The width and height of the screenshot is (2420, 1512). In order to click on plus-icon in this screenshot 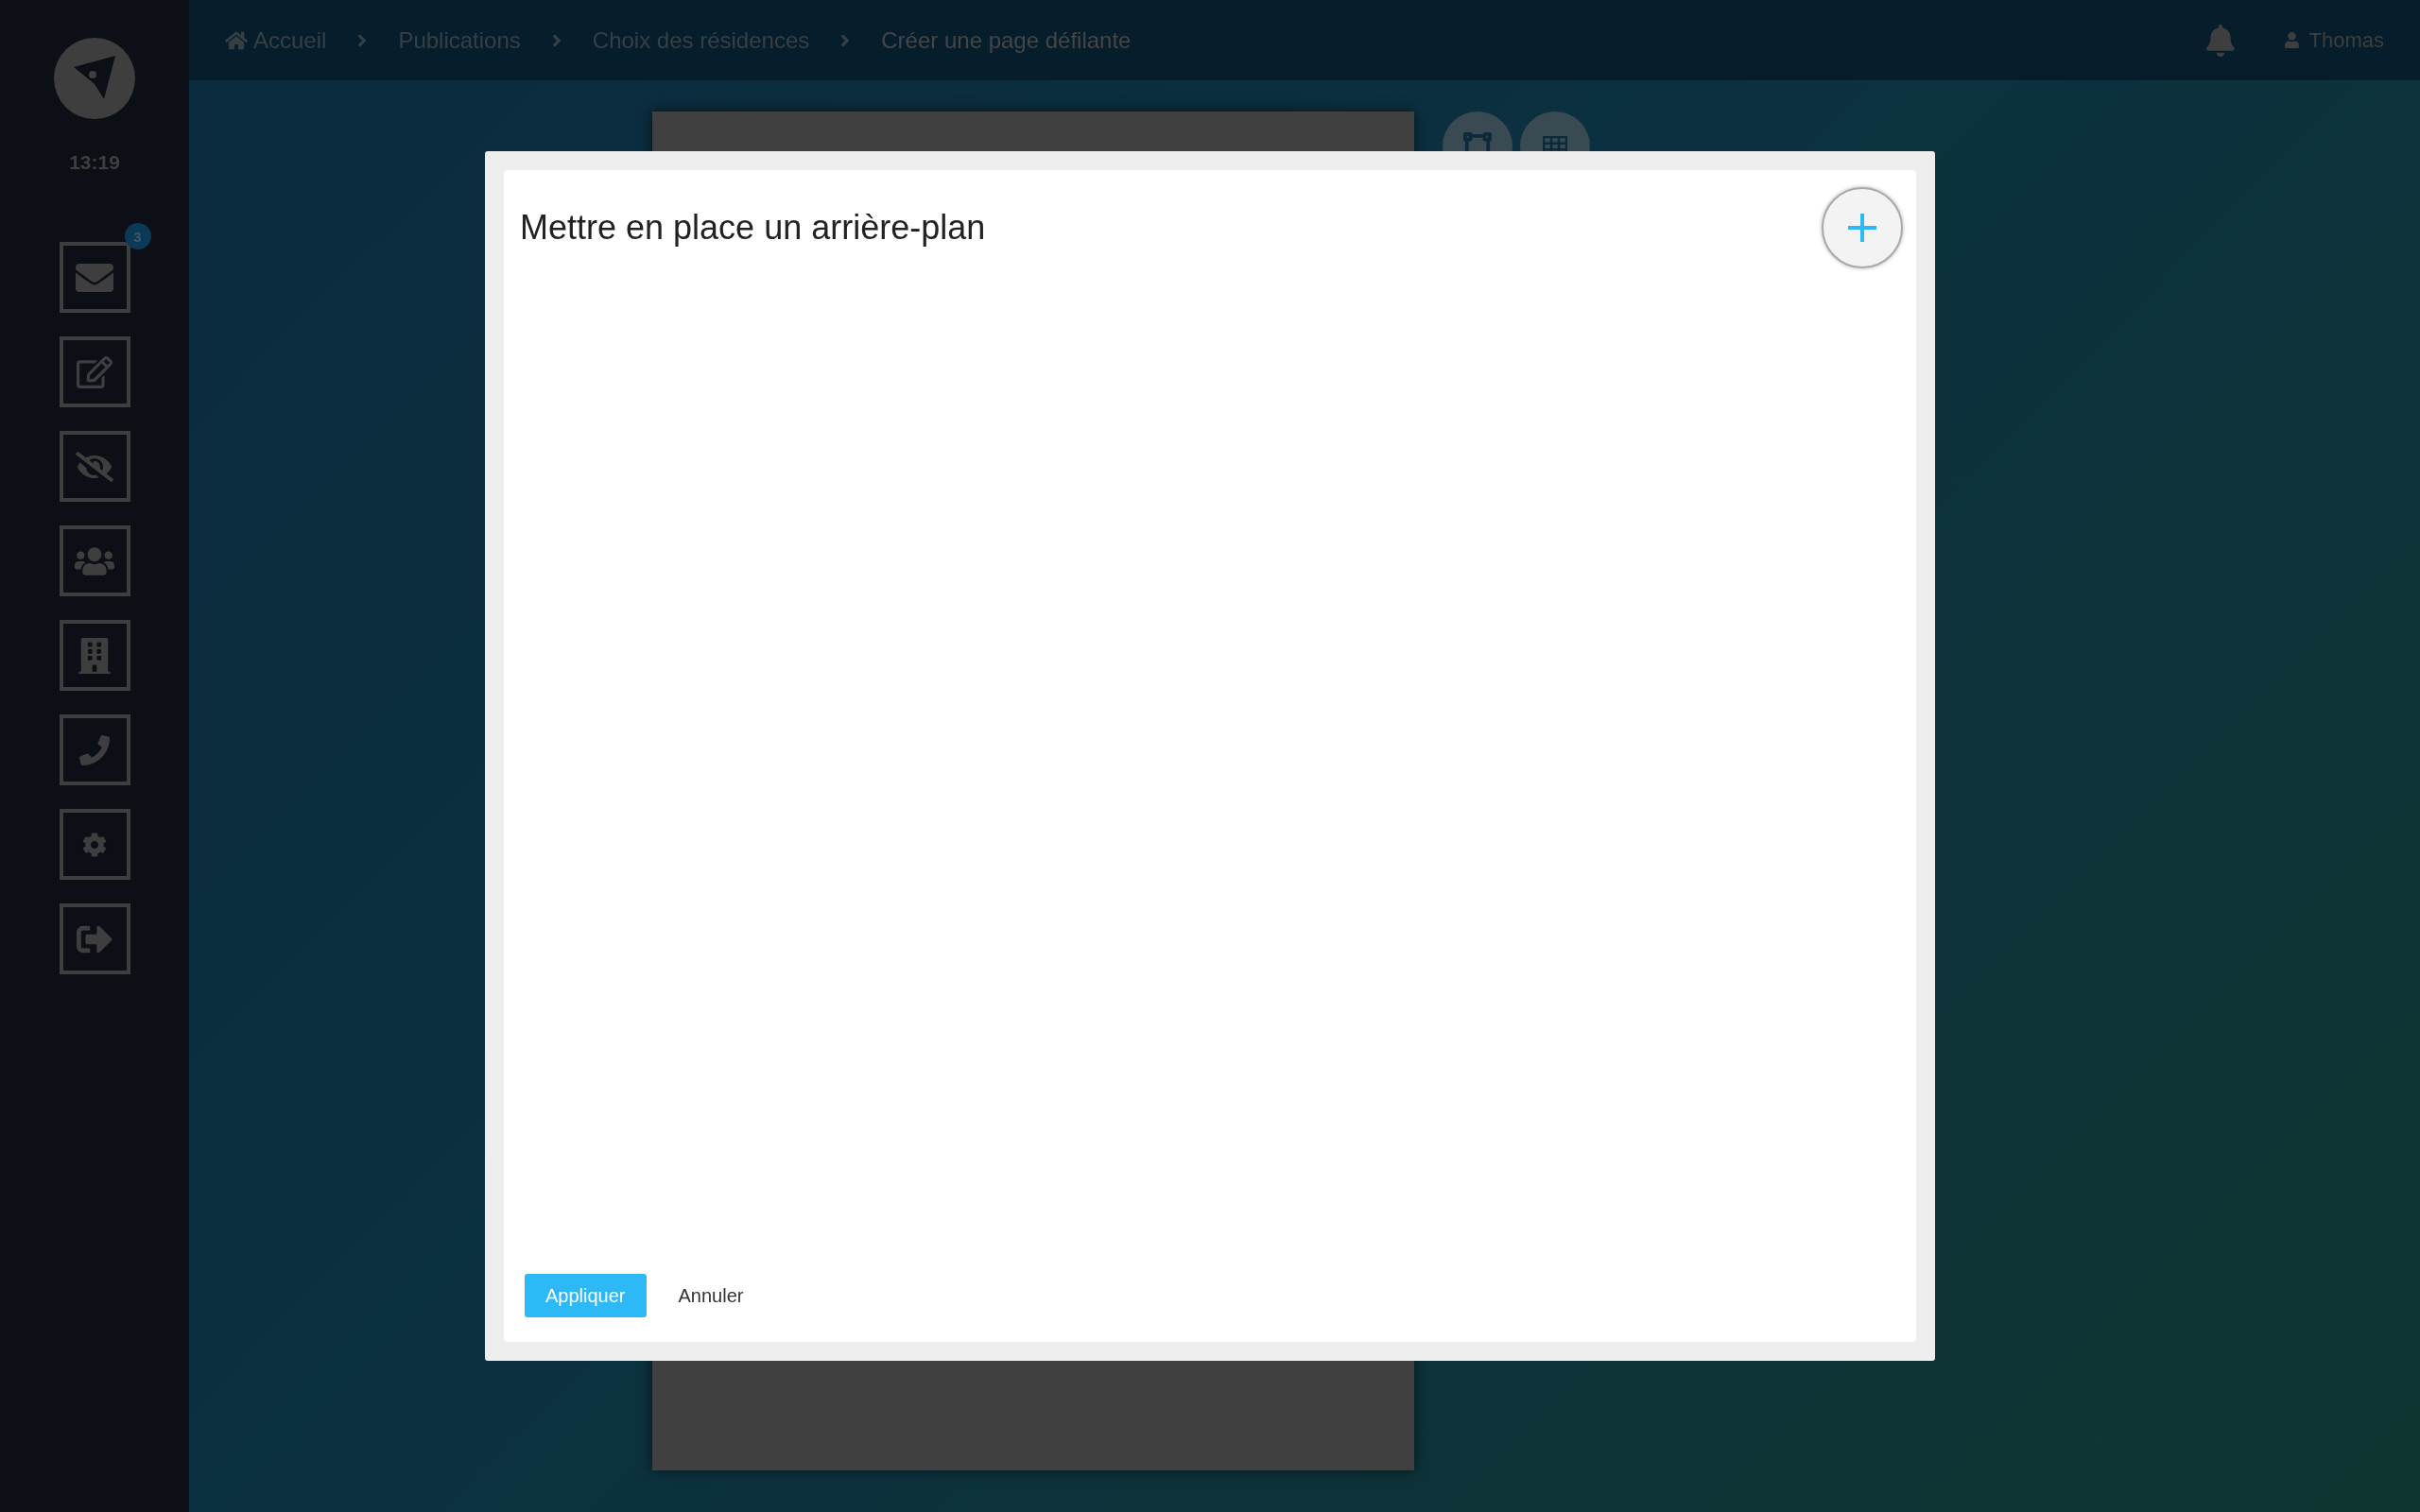, I will do `click(1862, 228)`.